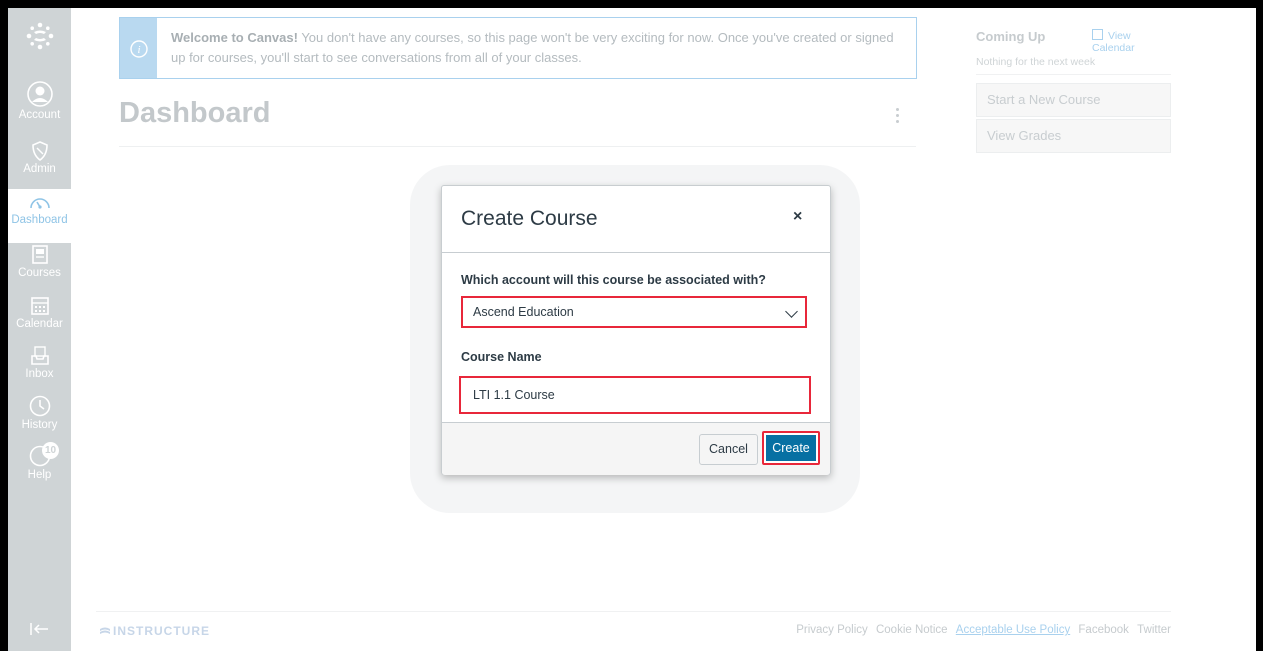  Describe the element at coordinates (234, 37) in the screenshot. I see `alert-bold: Welcome to Canvas!` at that location.